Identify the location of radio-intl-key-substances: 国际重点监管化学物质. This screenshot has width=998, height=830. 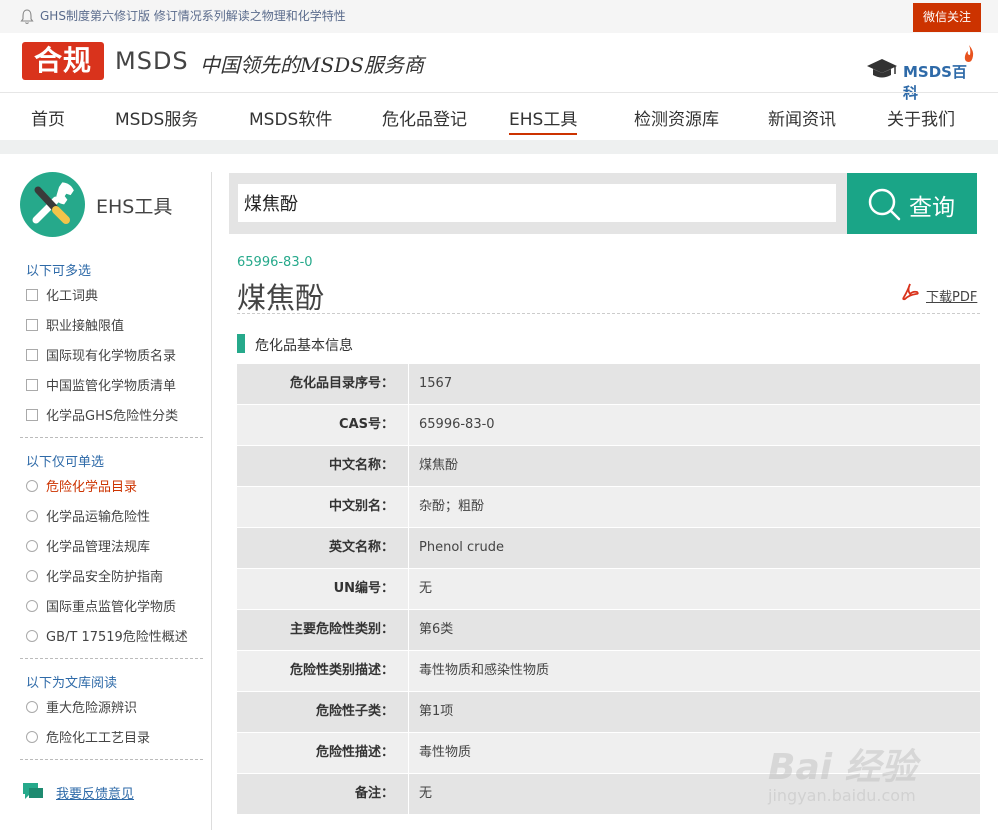
(101, 605).